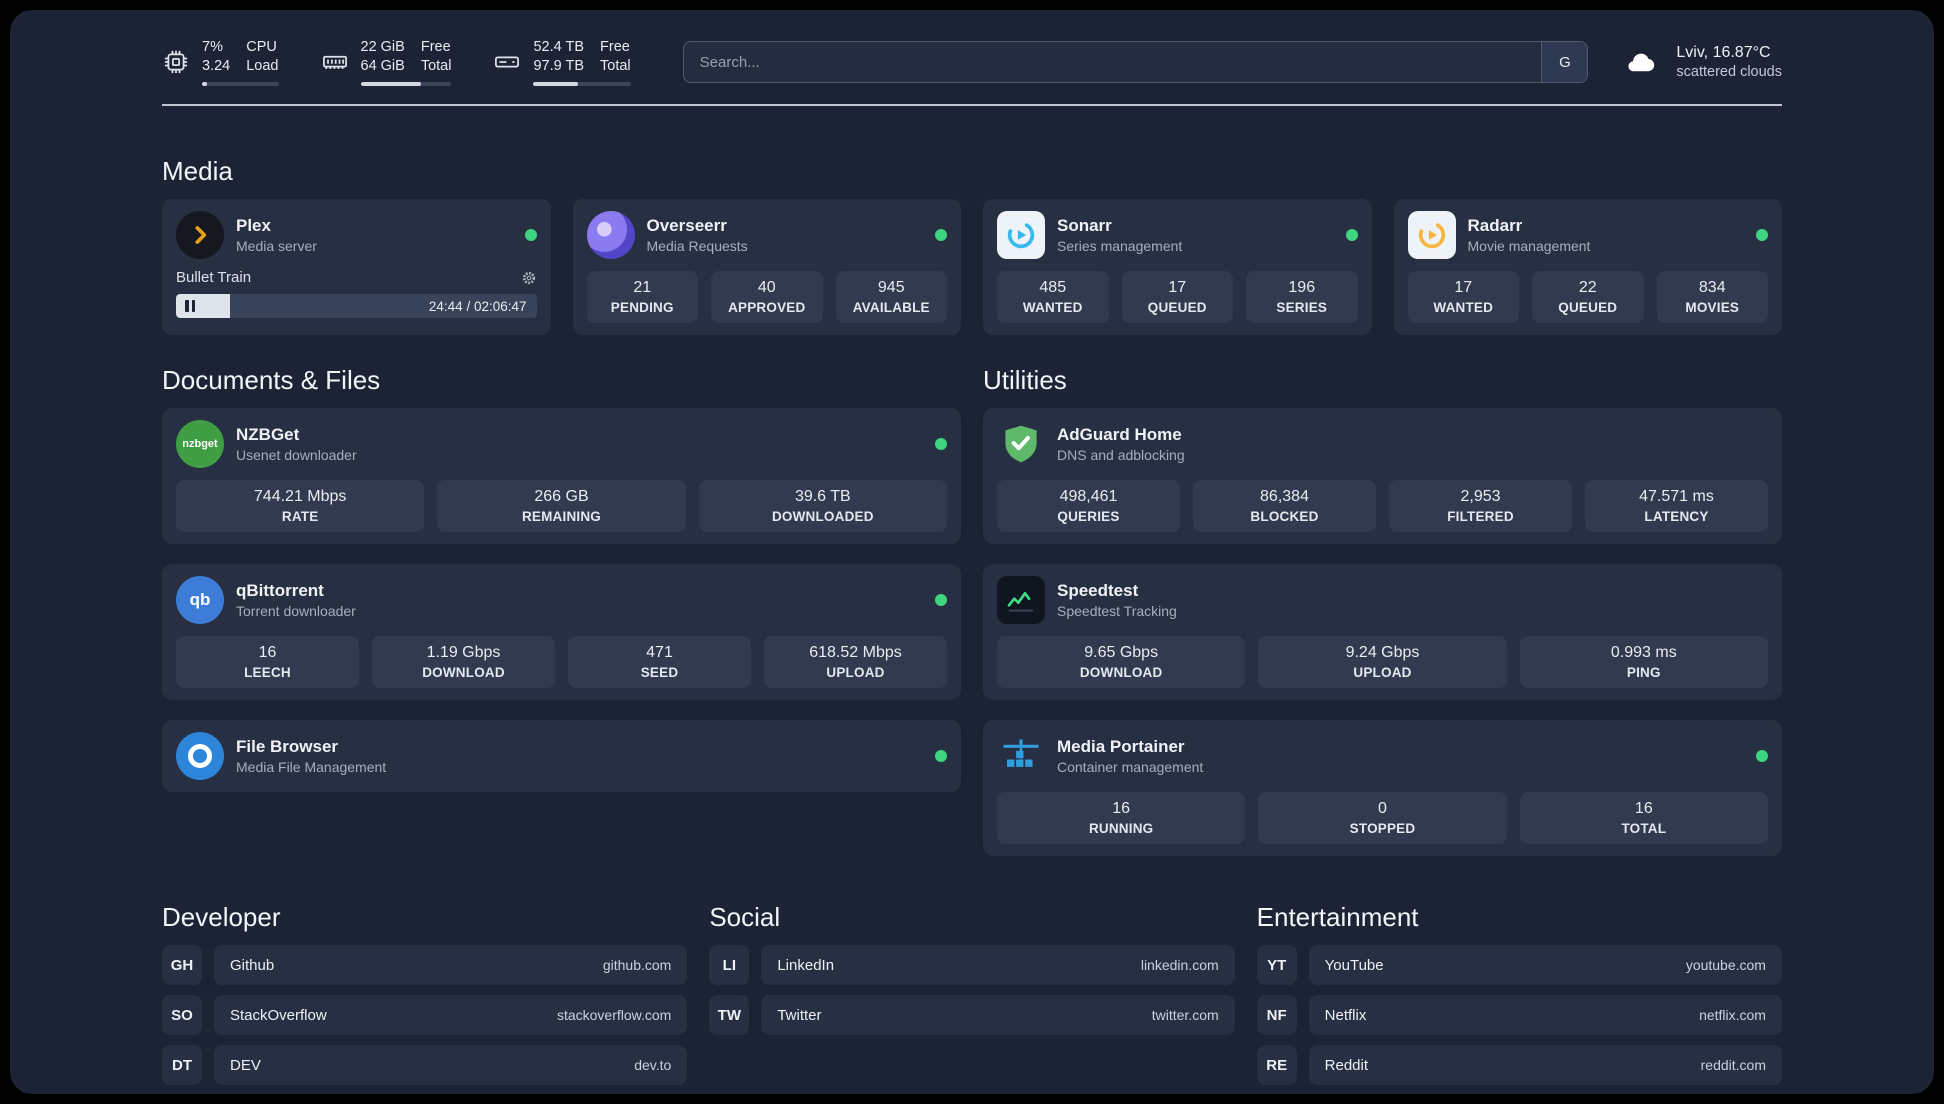  Describe the element at coordinates (261, 47) in the screenshot. I see `cpu-label: CPU` at that location.